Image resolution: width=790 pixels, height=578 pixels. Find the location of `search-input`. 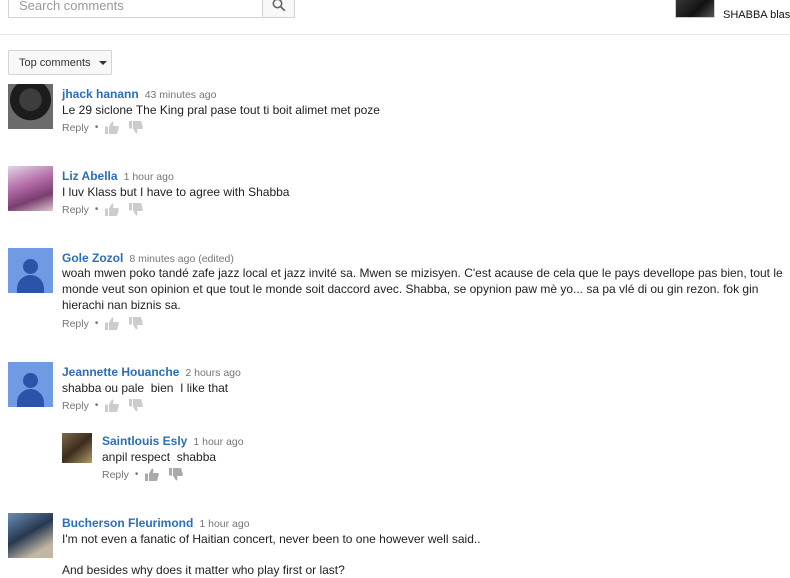

search-input is located at coordinates (135, 8).